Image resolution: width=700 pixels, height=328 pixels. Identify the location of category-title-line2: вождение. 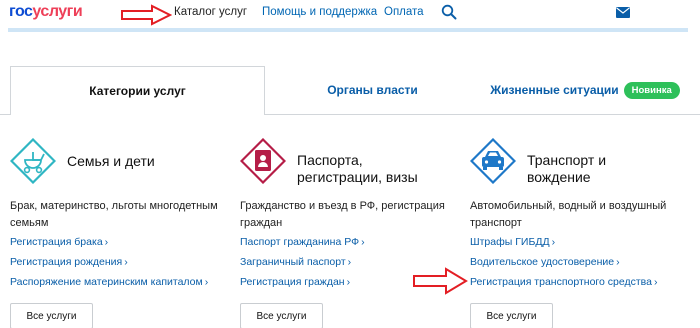
(559, 177).